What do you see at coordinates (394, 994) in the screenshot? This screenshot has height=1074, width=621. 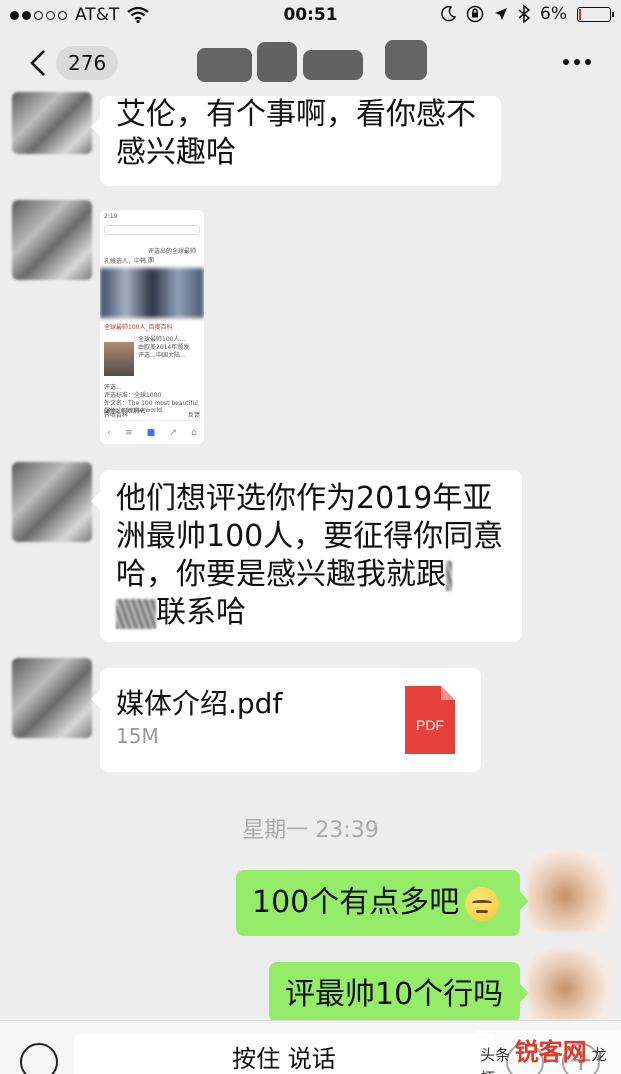 I see `message-text: 评最帅10个行吗` at bounding box center [394, 994].